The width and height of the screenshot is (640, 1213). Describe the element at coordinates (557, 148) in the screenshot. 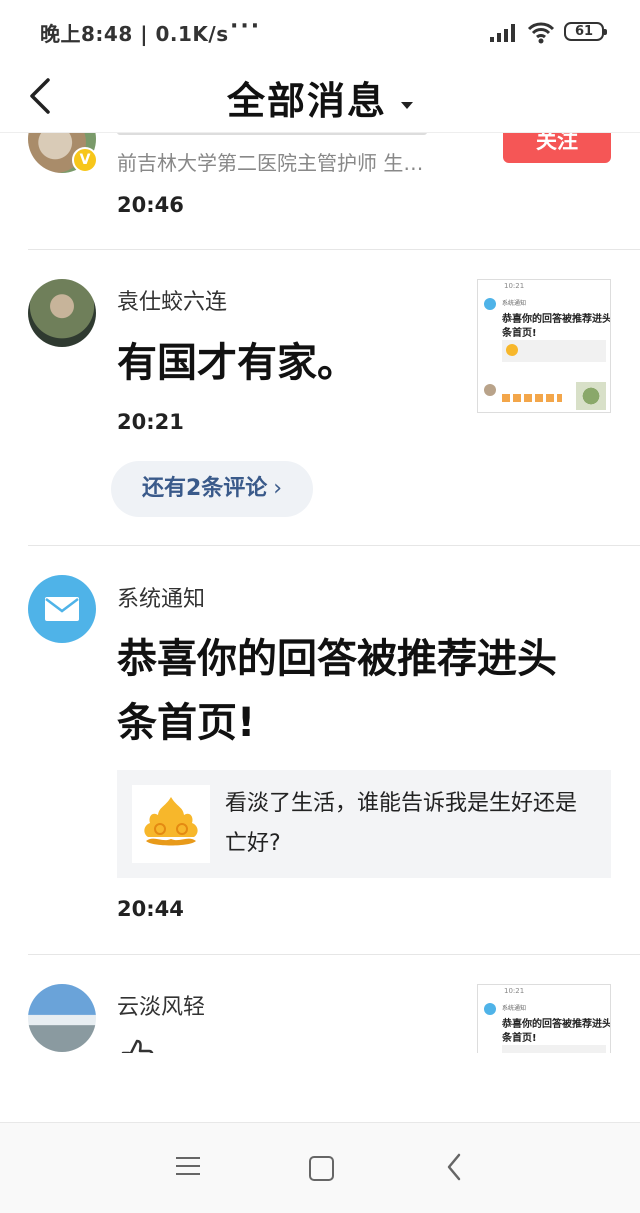

I see `follow-button: 关注` at that location.